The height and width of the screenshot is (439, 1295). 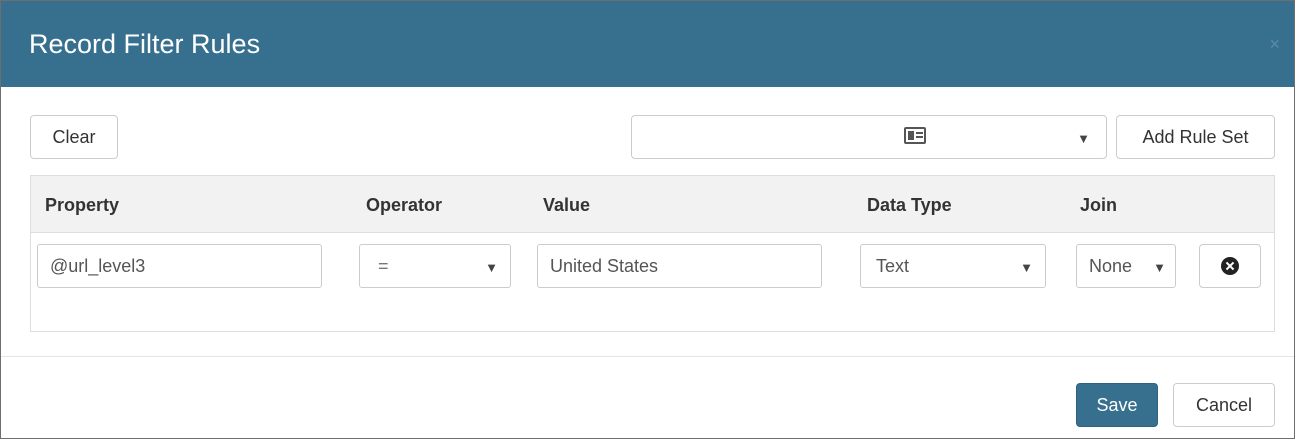 I want to click on column-header-value: Value, so click(x=567, y=205).